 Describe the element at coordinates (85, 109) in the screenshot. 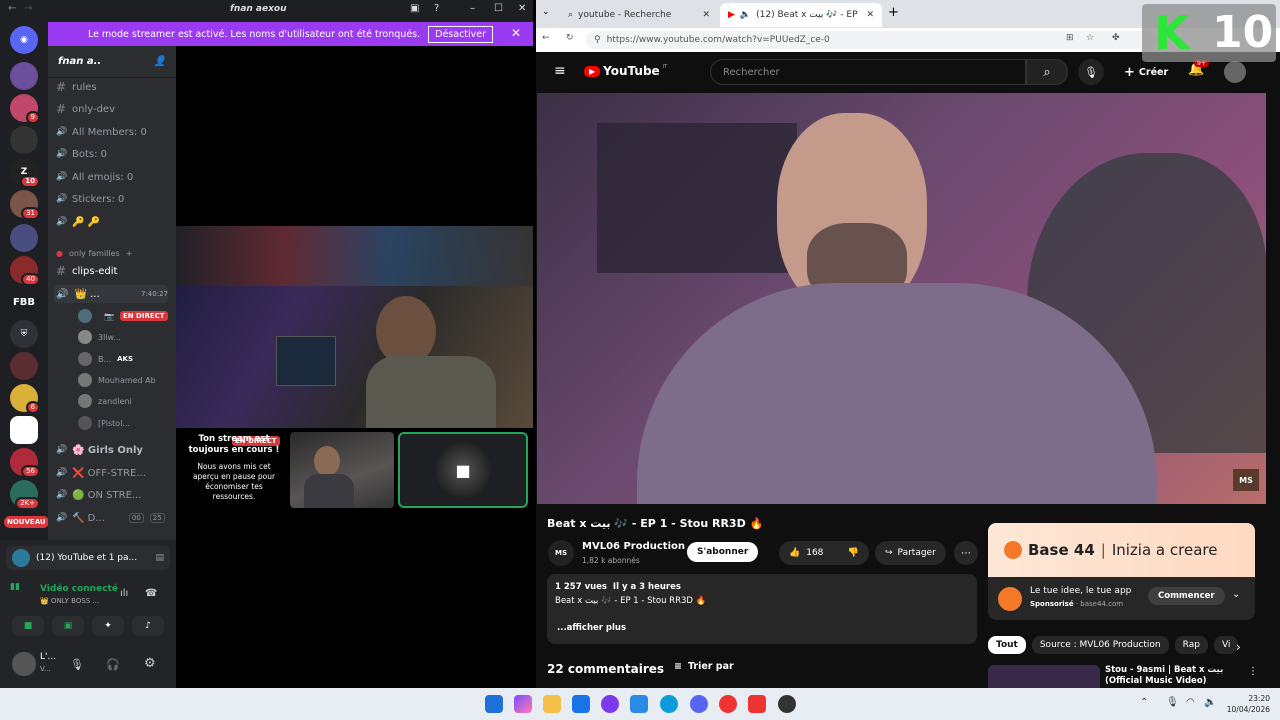

I see `channel-item: # only-dev` at that location.